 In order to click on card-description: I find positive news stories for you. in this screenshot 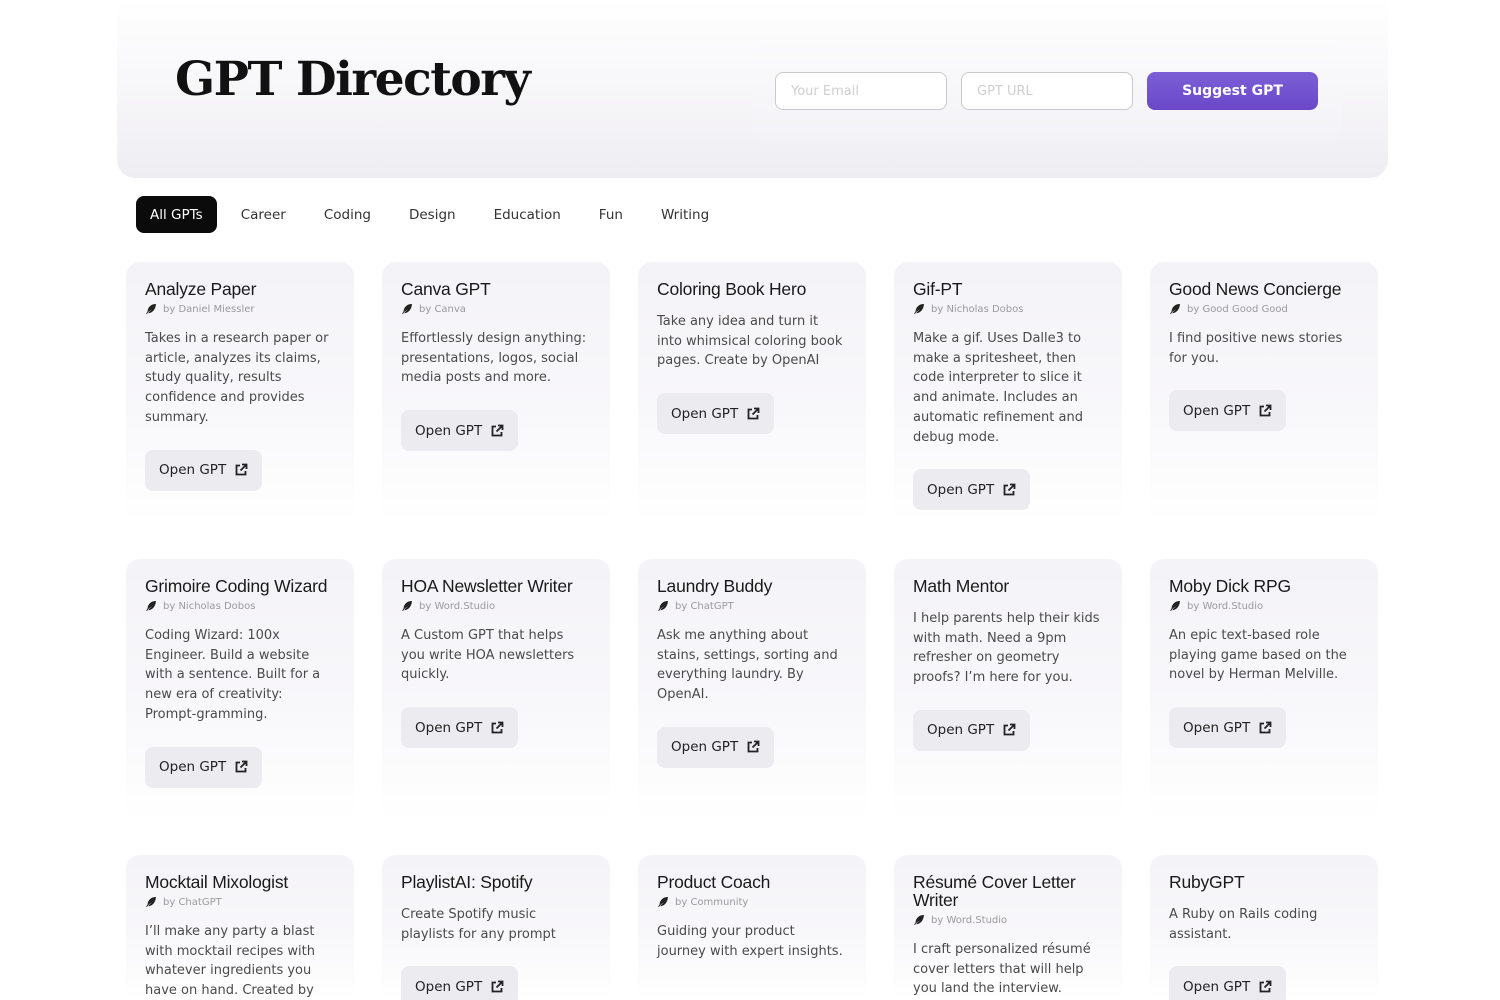, I will do `click(1256, 348)`.